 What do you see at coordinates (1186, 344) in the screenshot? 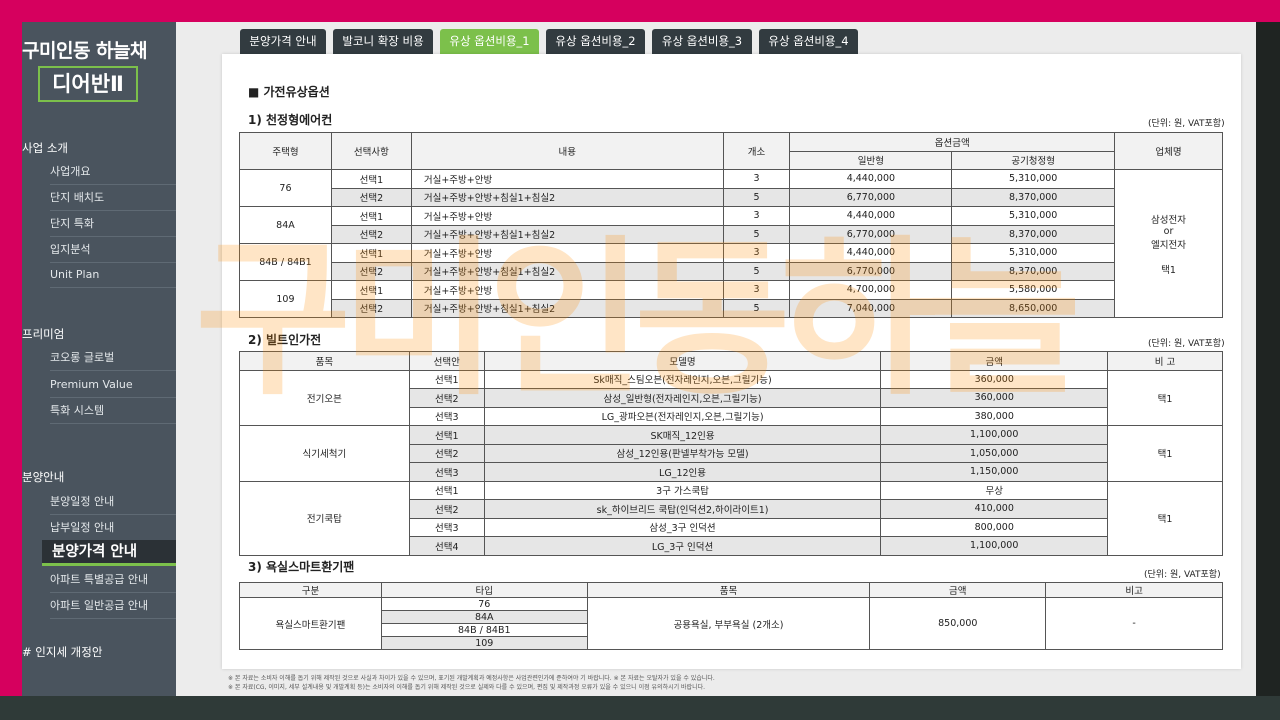
I see `builtin-unit-label: (단위: 원, VAT포함)` at bounding box center [1186, 344].